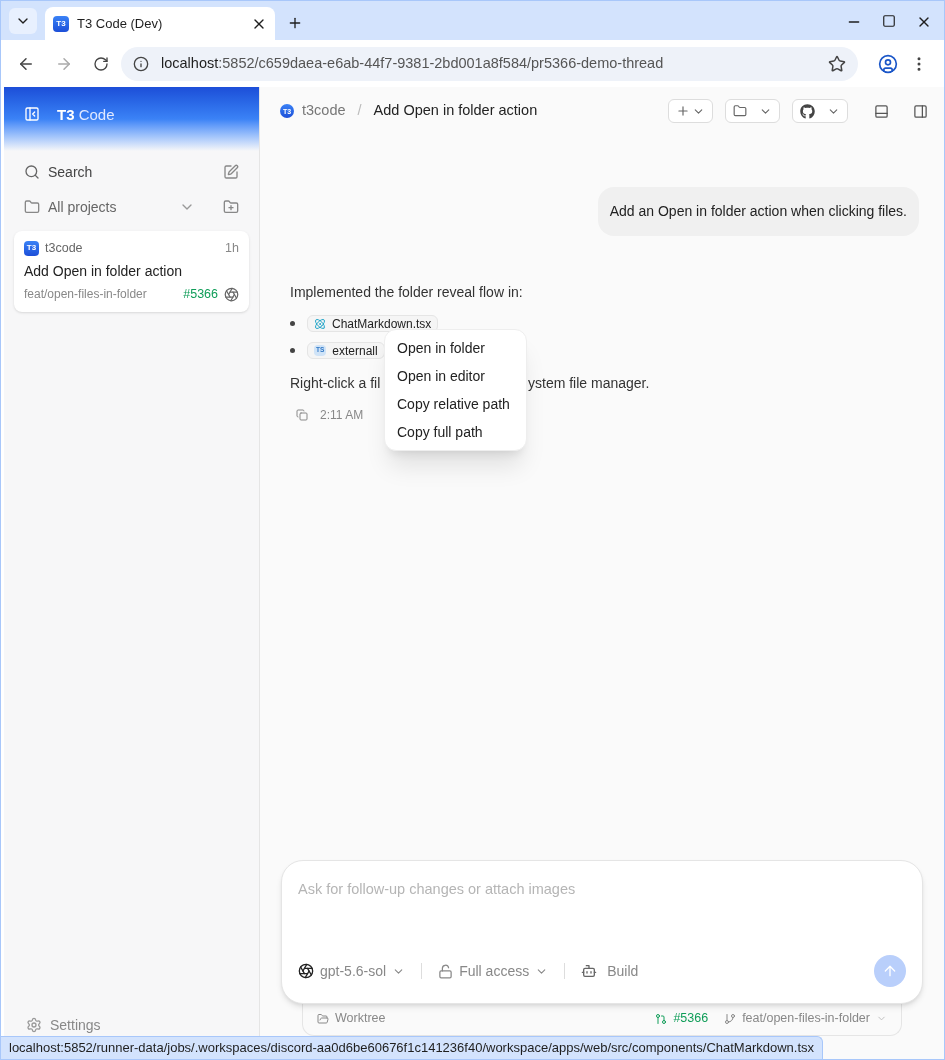  Describe the element at coordinates (881, 111) in the screenshot. I see `toggle-bottom-panel-icon` at that location.